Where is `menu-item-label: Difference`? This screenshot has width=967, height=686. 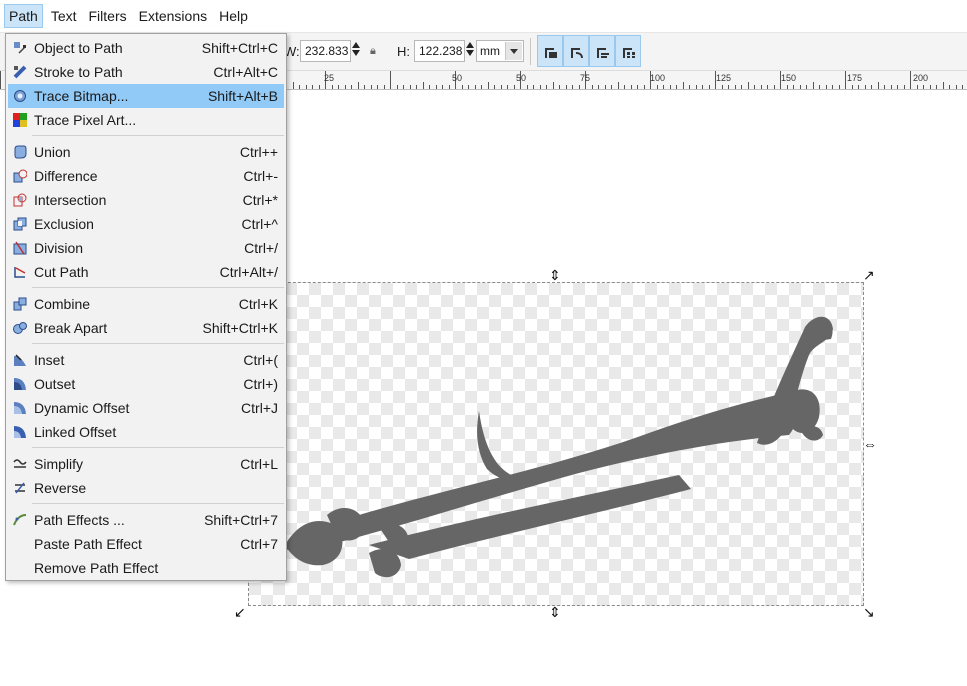
menu-item-label: Difference is located at coordinates (66, 176).